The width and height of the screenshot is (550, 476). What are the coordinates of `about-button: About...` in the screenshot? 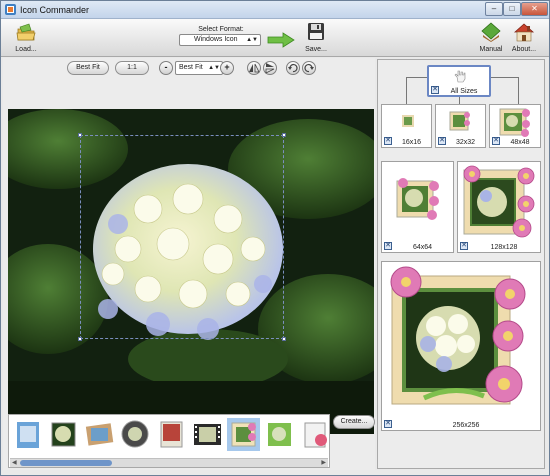 It's located at (524, 37).